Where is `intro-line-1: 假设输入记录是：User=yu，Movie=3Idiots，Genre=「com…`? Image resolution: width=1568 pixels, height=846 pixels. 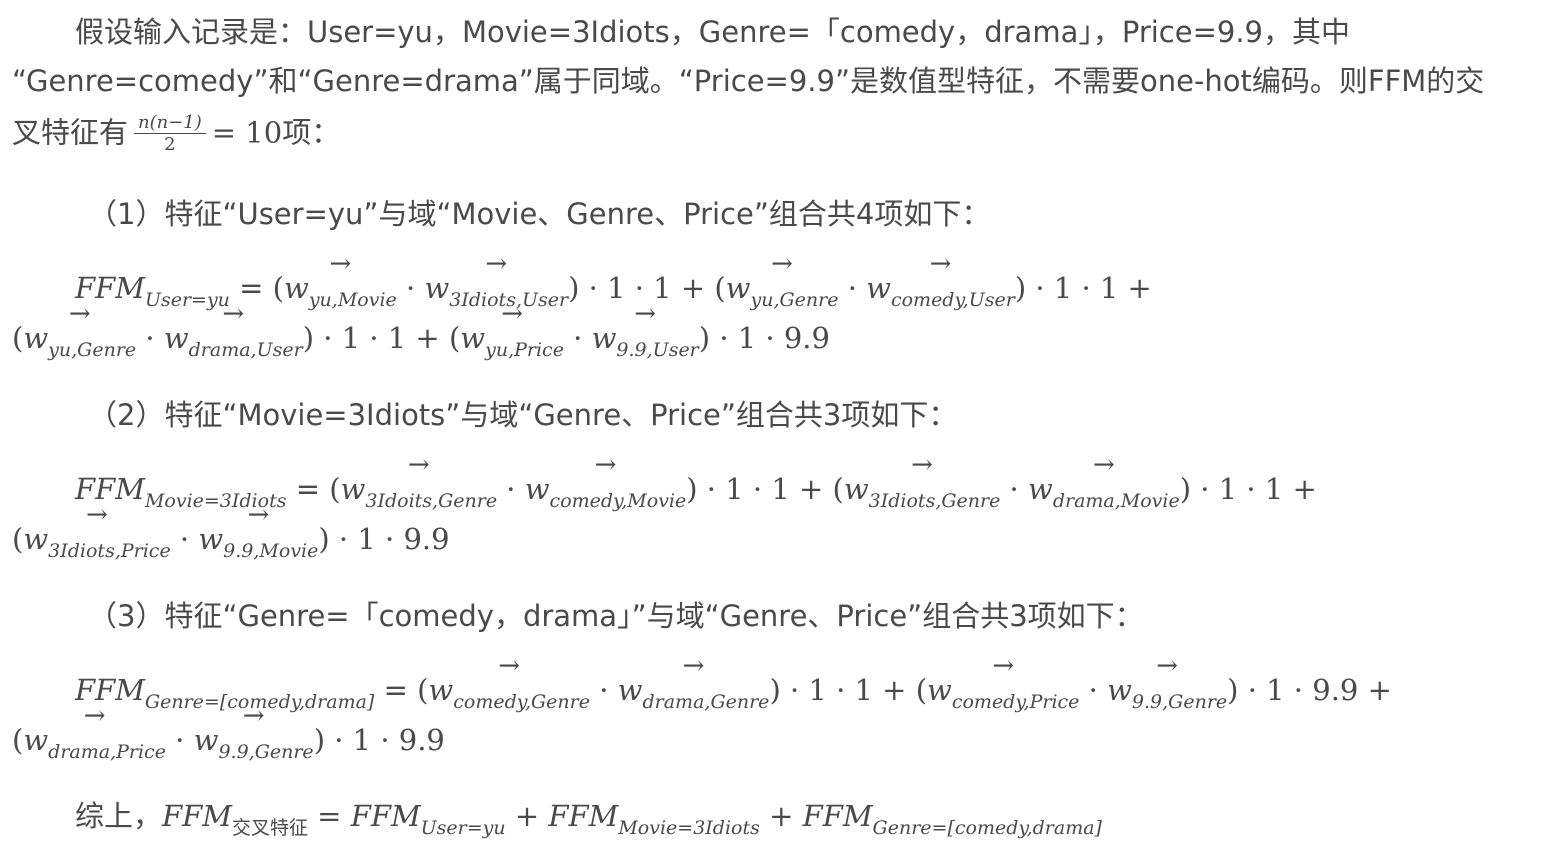
intro-line-1: 假设输入记录是：User=yu，Movie=3Idiots，Genre=「com… is located at coordinates (713, 32).